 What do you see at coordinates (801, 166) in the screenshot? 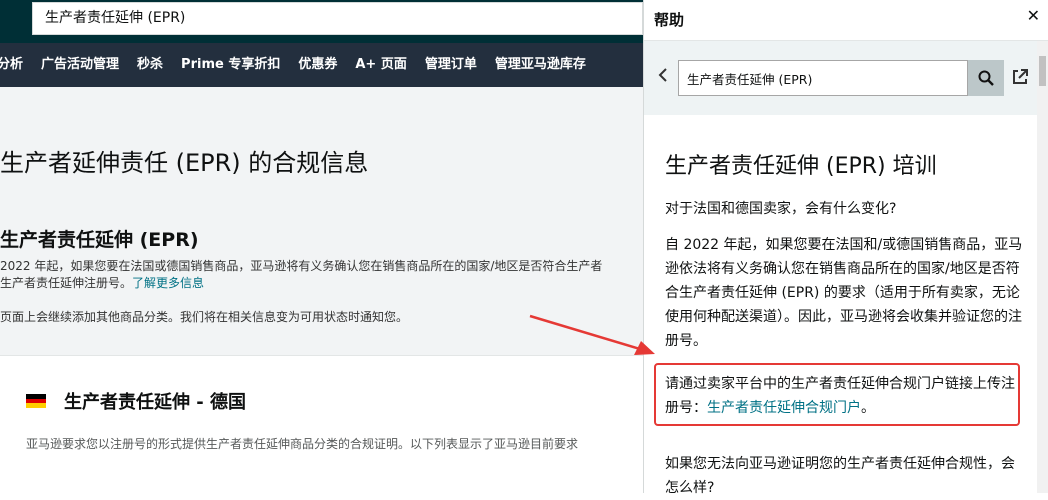
I see `article-title: 生产者责任延伸 (EPR) 培训` at bounding box center [801, 166].